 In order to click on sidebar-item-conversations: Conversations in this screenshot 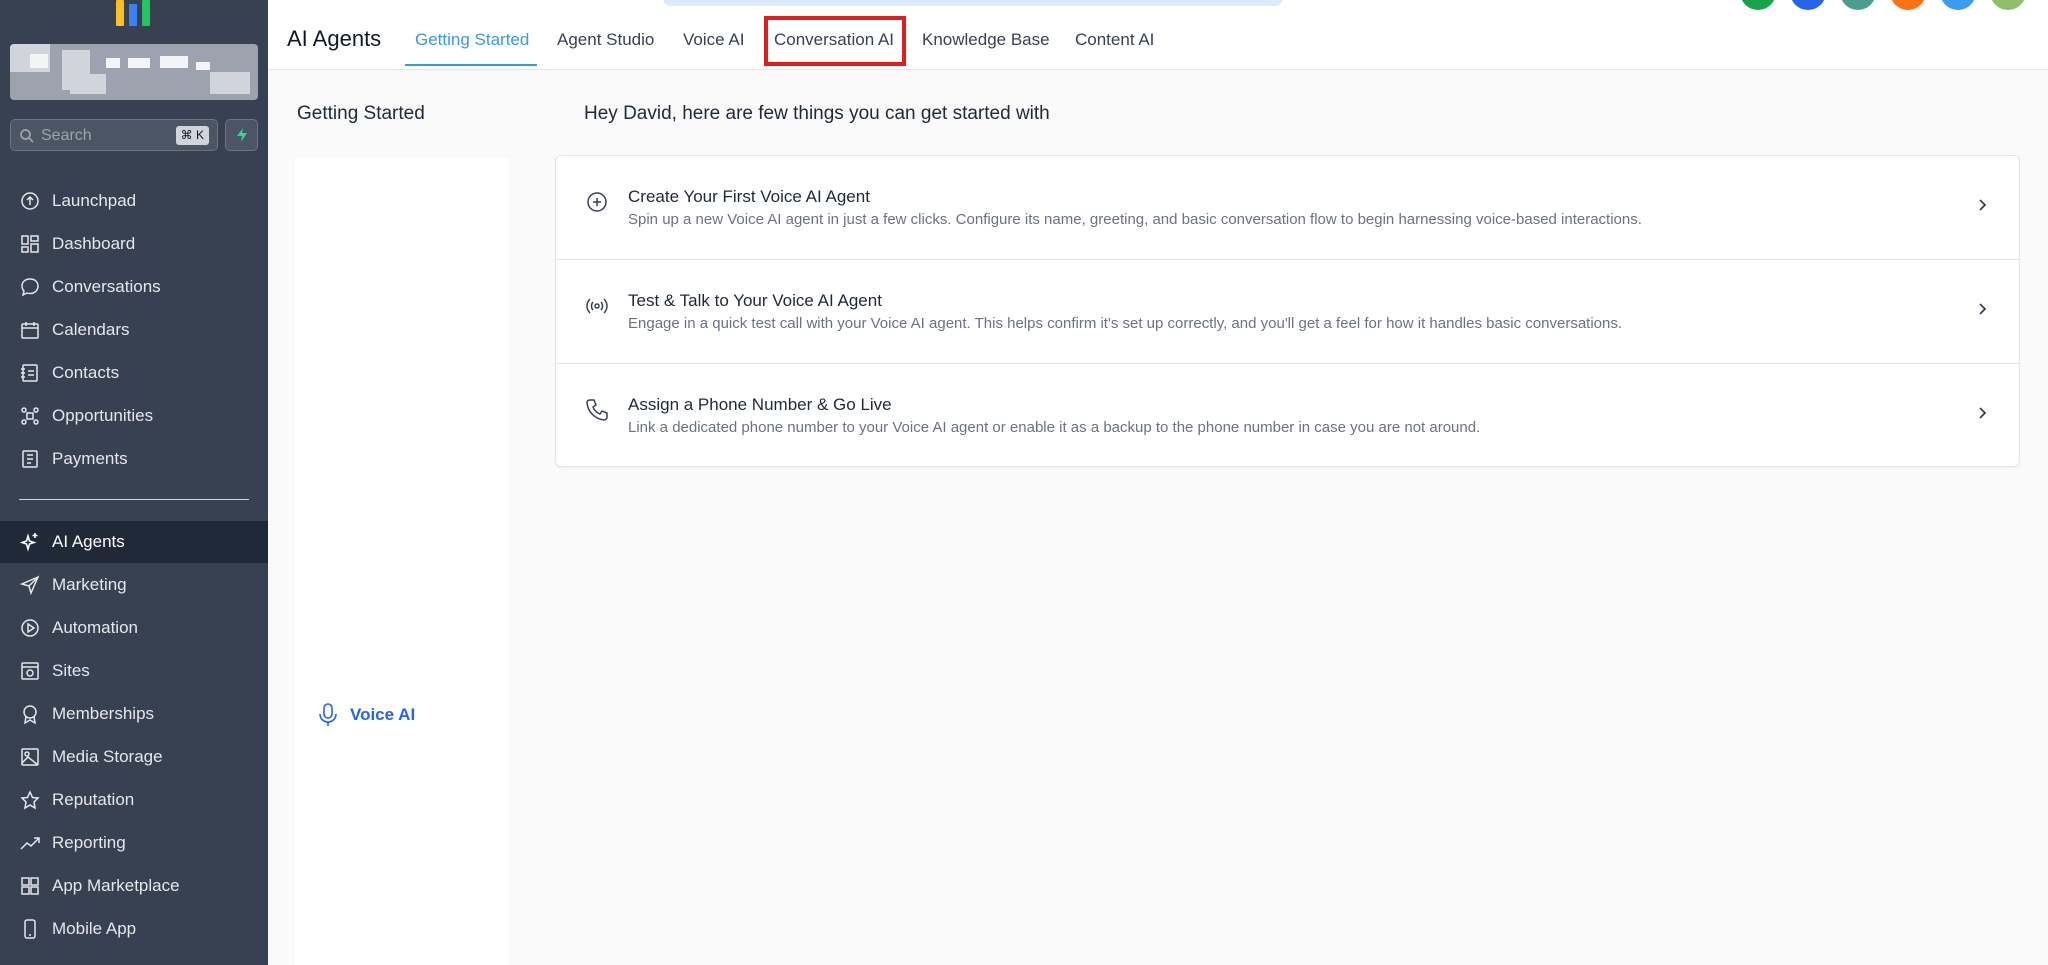, I will do `click(134, 287)`.